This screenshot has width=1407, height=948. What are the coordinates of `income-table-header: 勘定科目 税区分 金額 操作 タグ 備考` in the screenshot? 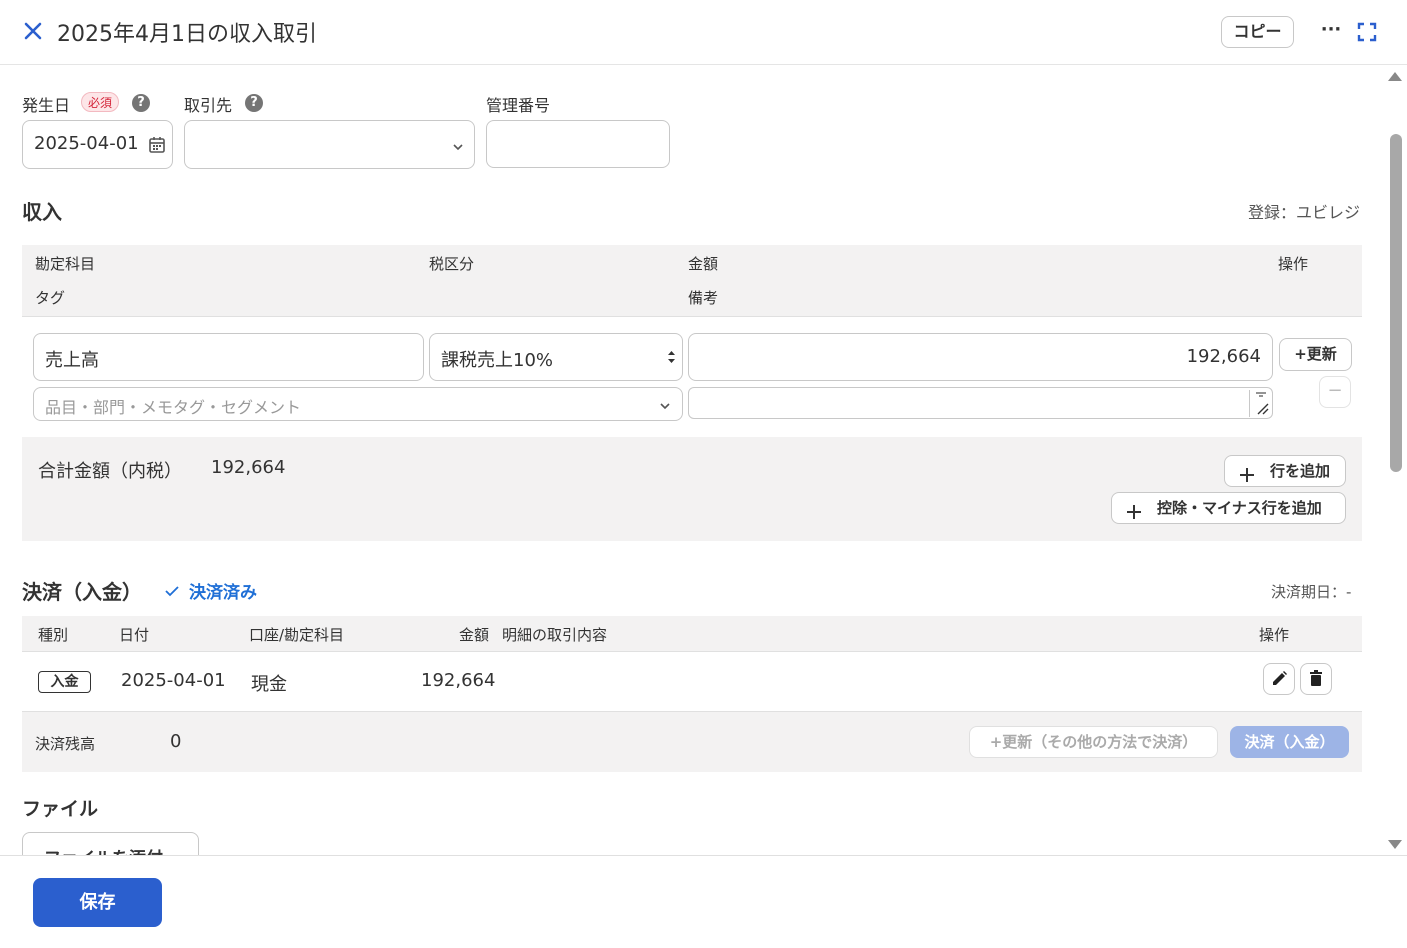 It's located at (692, 281).